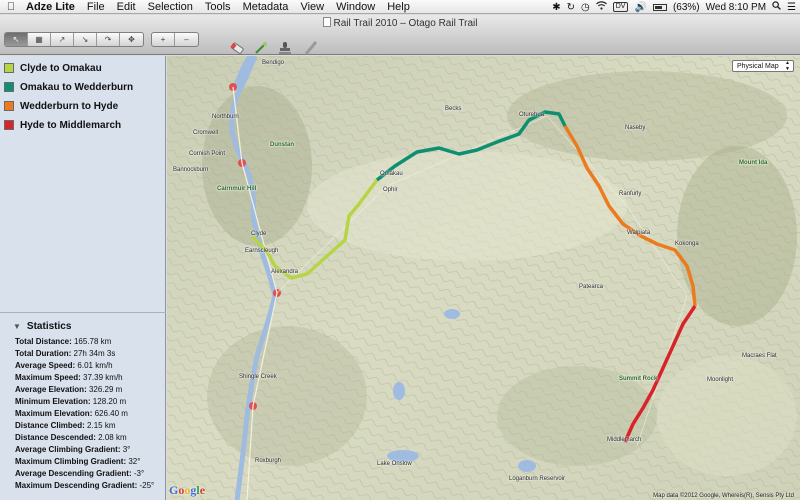 This screenshot has width=800, height=500. I want to click on spotlight-search-icon, so click(776, 7).